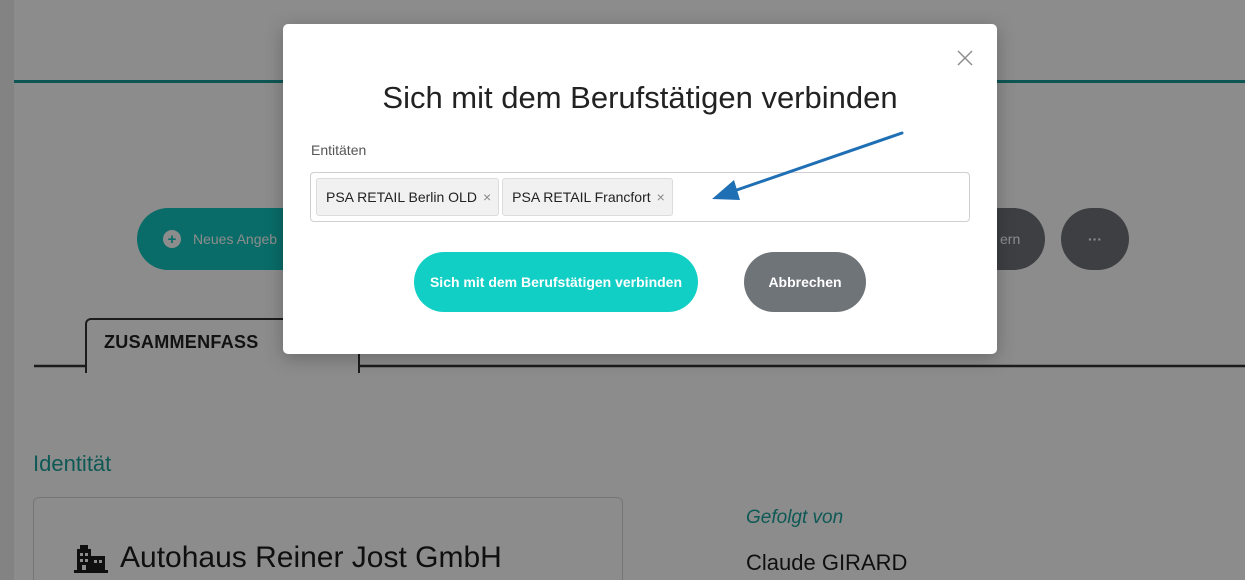 Image resolution: width=1245 pixels, height=580 pixels. What do you see at coordinates (401, 197) in the screenshot?
I see `entity-tag-label: PSA RETAIL Berlin OLD` at bounding box center [401, 197].